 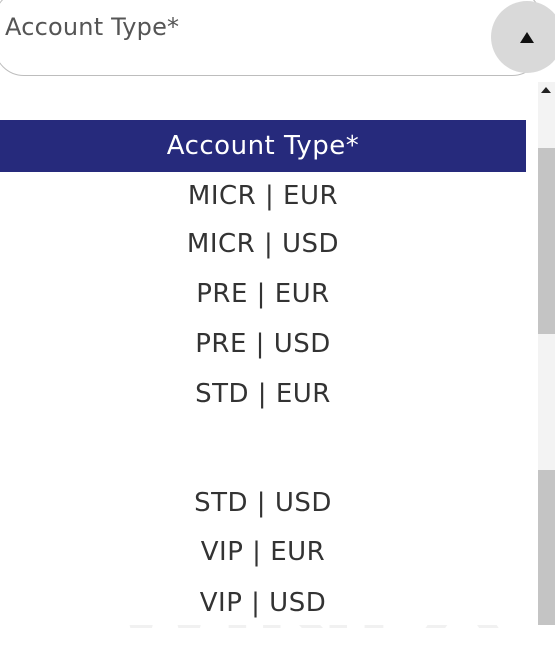 I want to click on option-pre-eur: PRE | EUR, so click(x=263, y=294).